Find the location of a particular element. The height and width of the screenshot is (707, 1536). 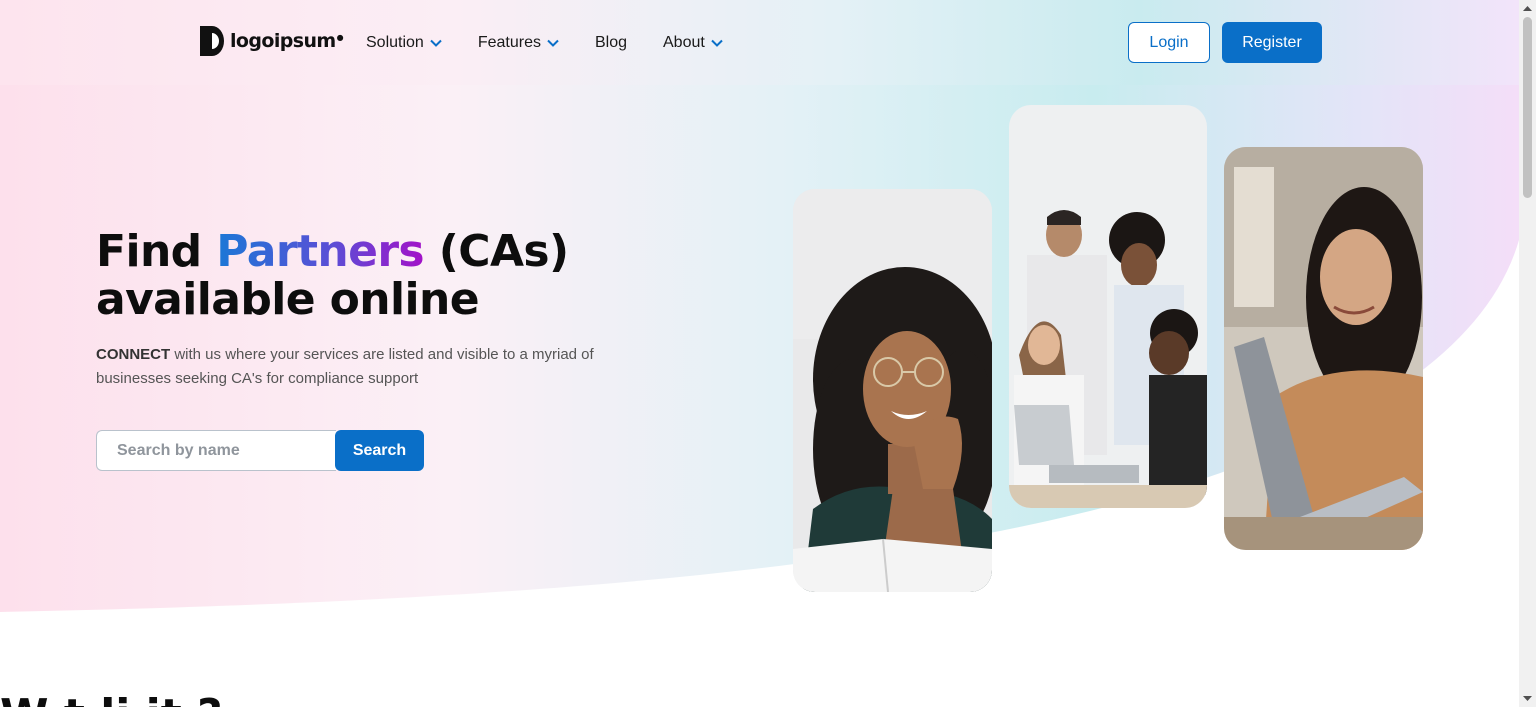

register-button: Register is located at coordinates (1272, 42).